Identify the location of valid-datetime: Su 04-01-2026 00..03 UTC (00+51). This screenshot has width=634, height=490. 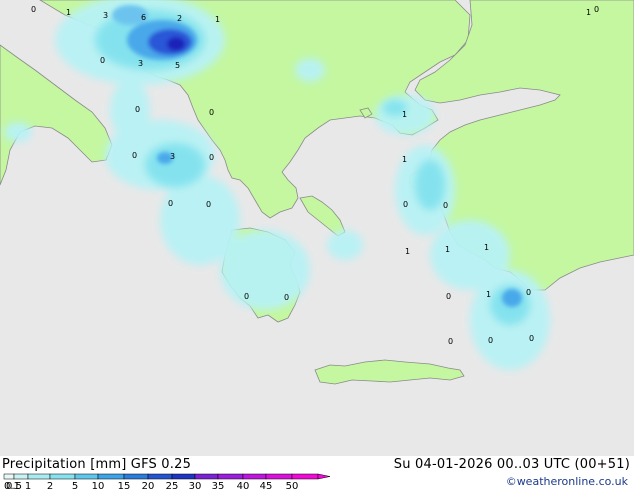
(511, 464).